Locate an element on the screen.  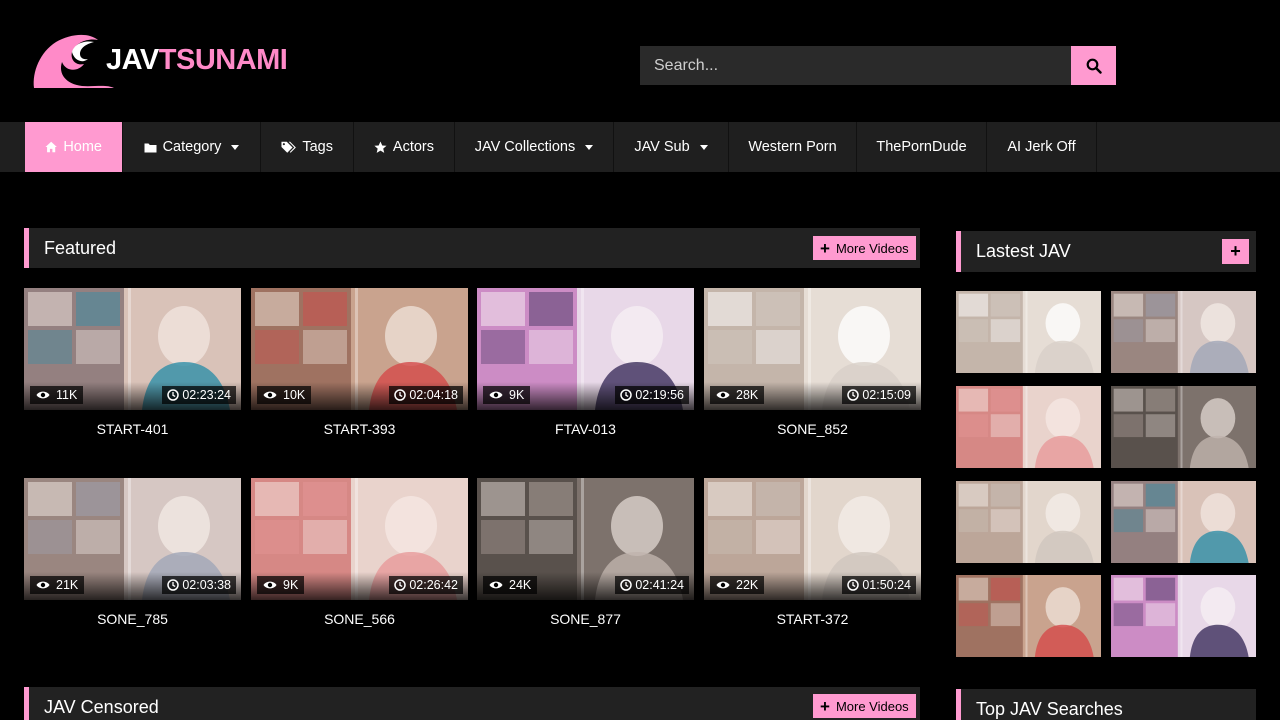
view-count-badge: 11K is located at coordinates (57, 395).